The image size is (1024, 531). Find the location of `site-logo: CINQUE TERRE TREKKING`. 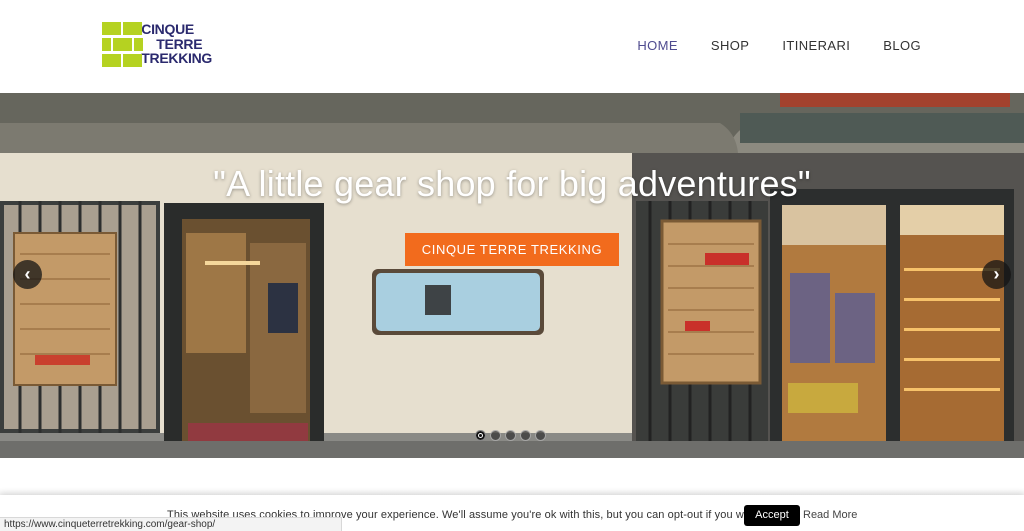

site-logo: CINQUE TERRE TREKKING is located at coordinates (157, 46).